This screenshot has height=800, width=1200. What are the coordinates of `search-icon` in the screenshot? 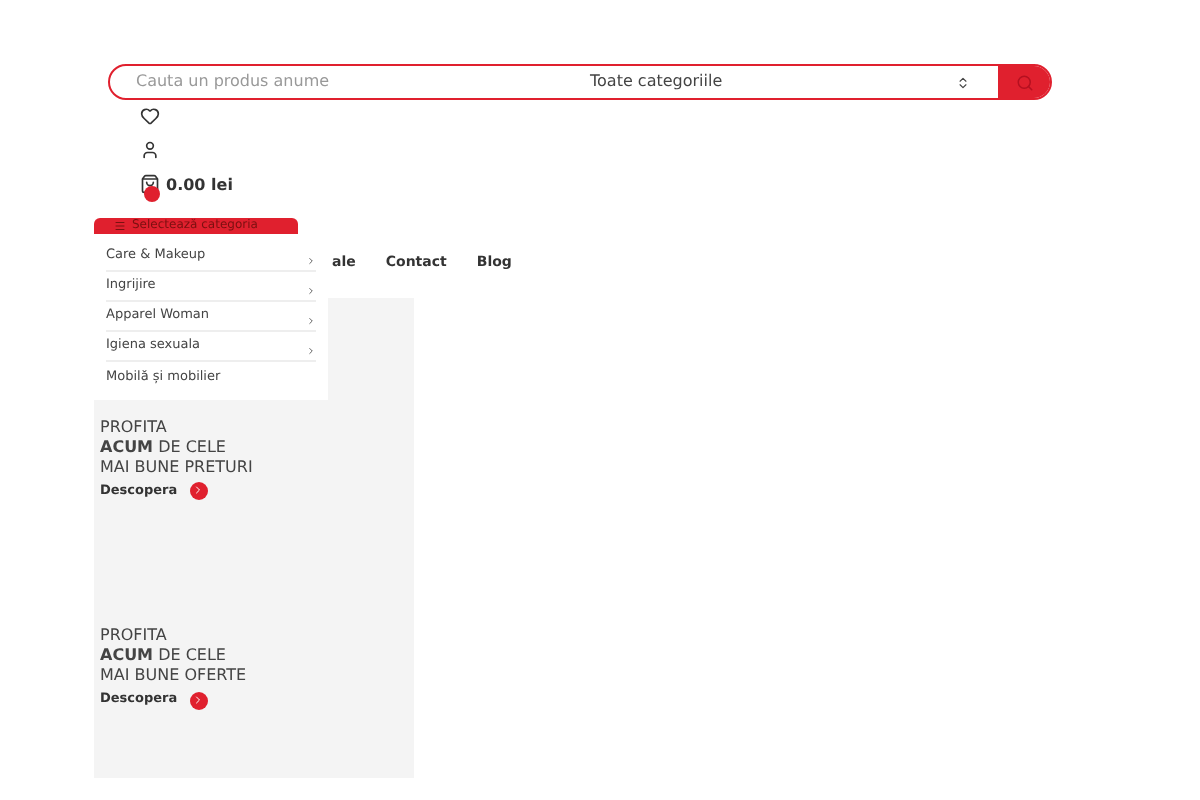 It's located at (1024, 82).